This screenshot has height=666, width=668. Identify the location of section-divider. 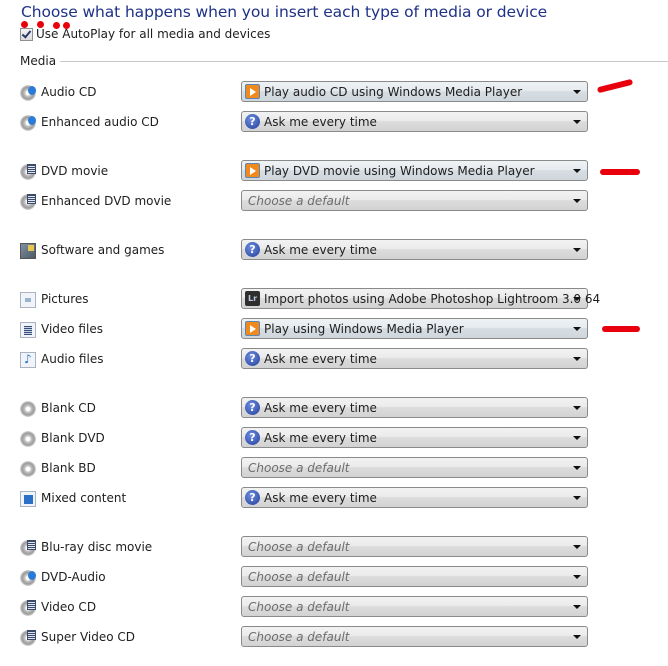
(364, 61).